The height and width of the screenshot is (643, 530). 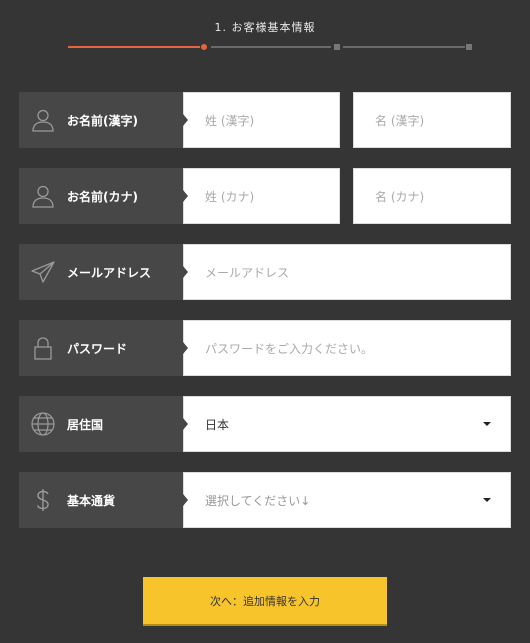 I want to click on form-row-currency: 基本通貨 選択してください↓, so click(x=265, y=500).